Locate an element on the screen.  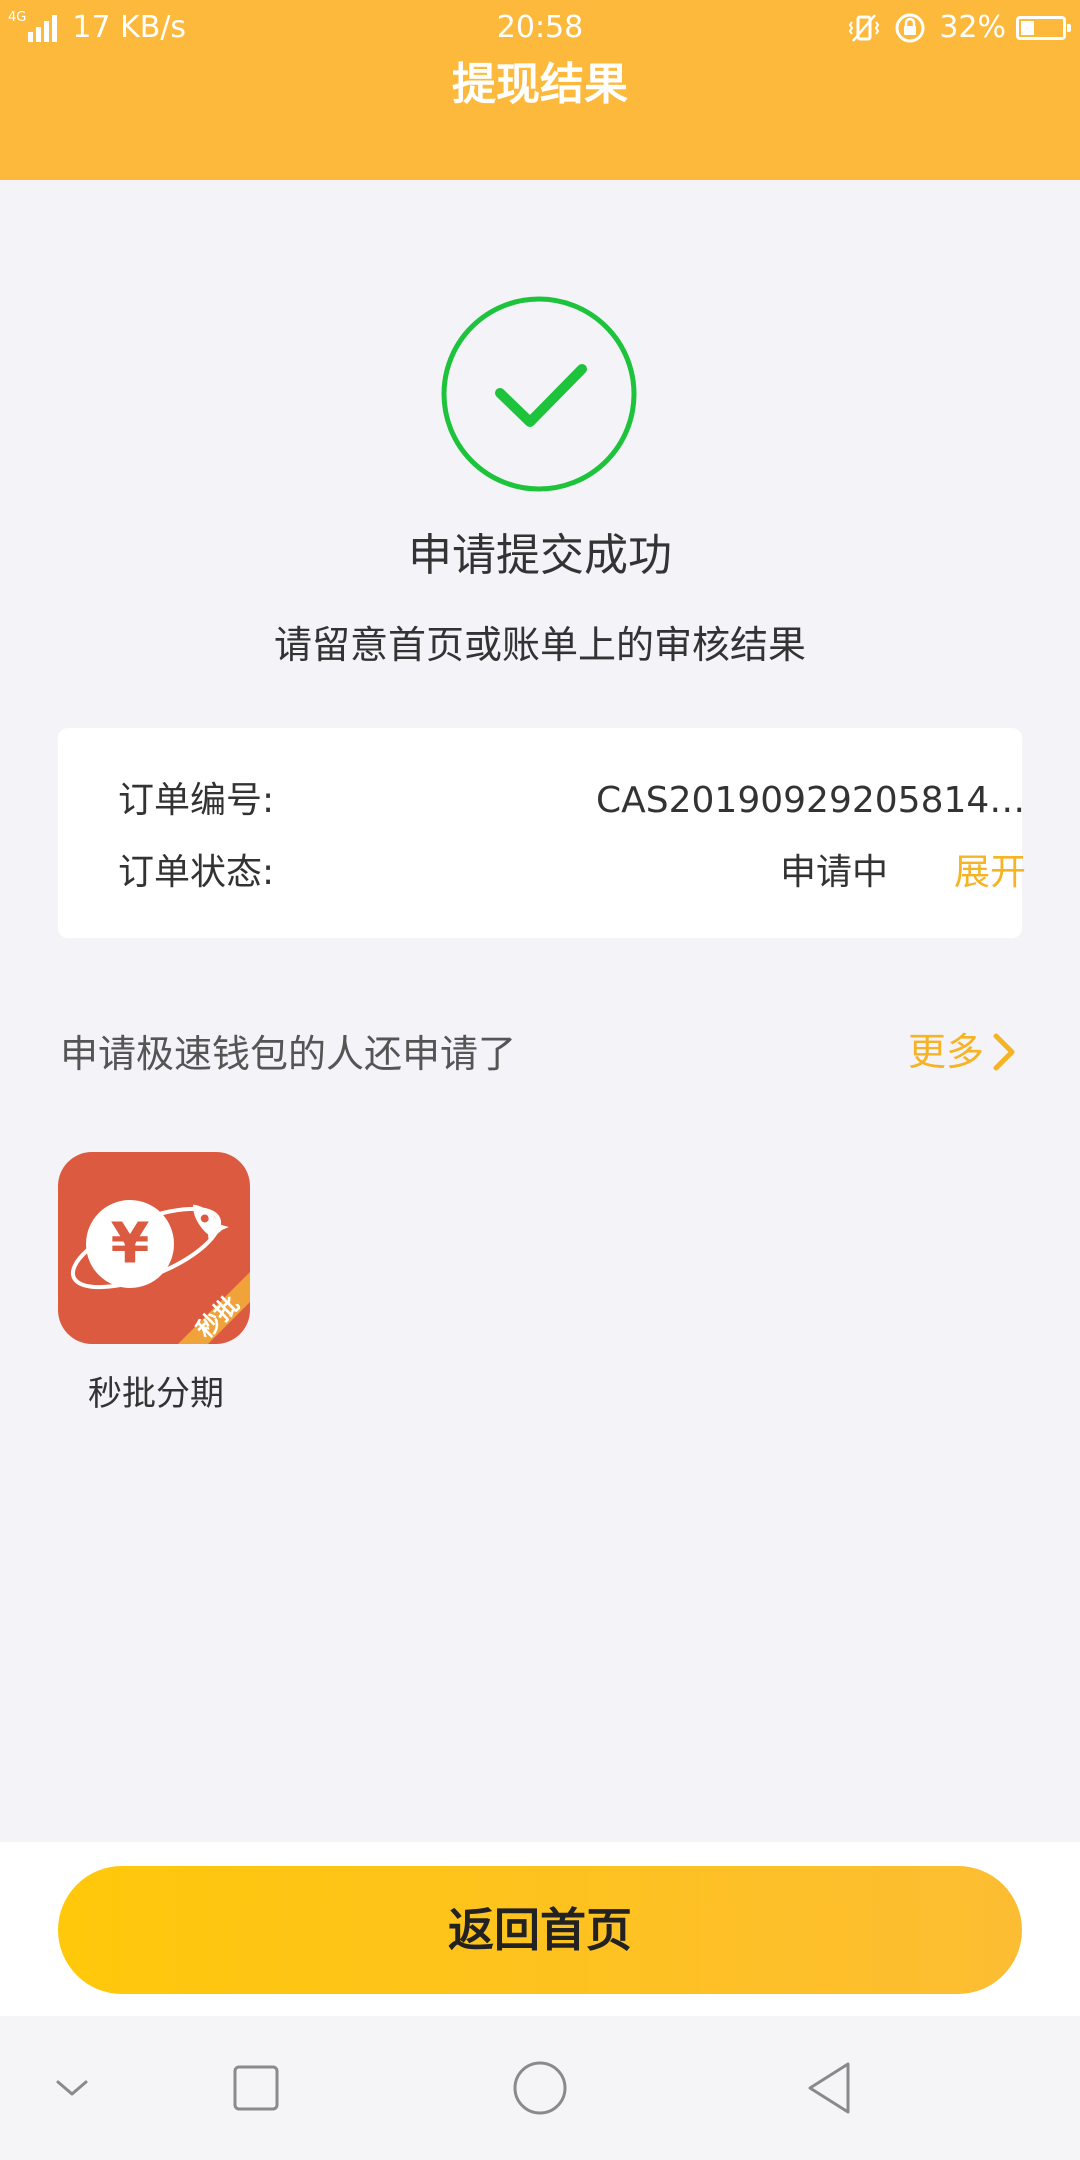
circle-home-icon is located at coordinates (540, 2088).